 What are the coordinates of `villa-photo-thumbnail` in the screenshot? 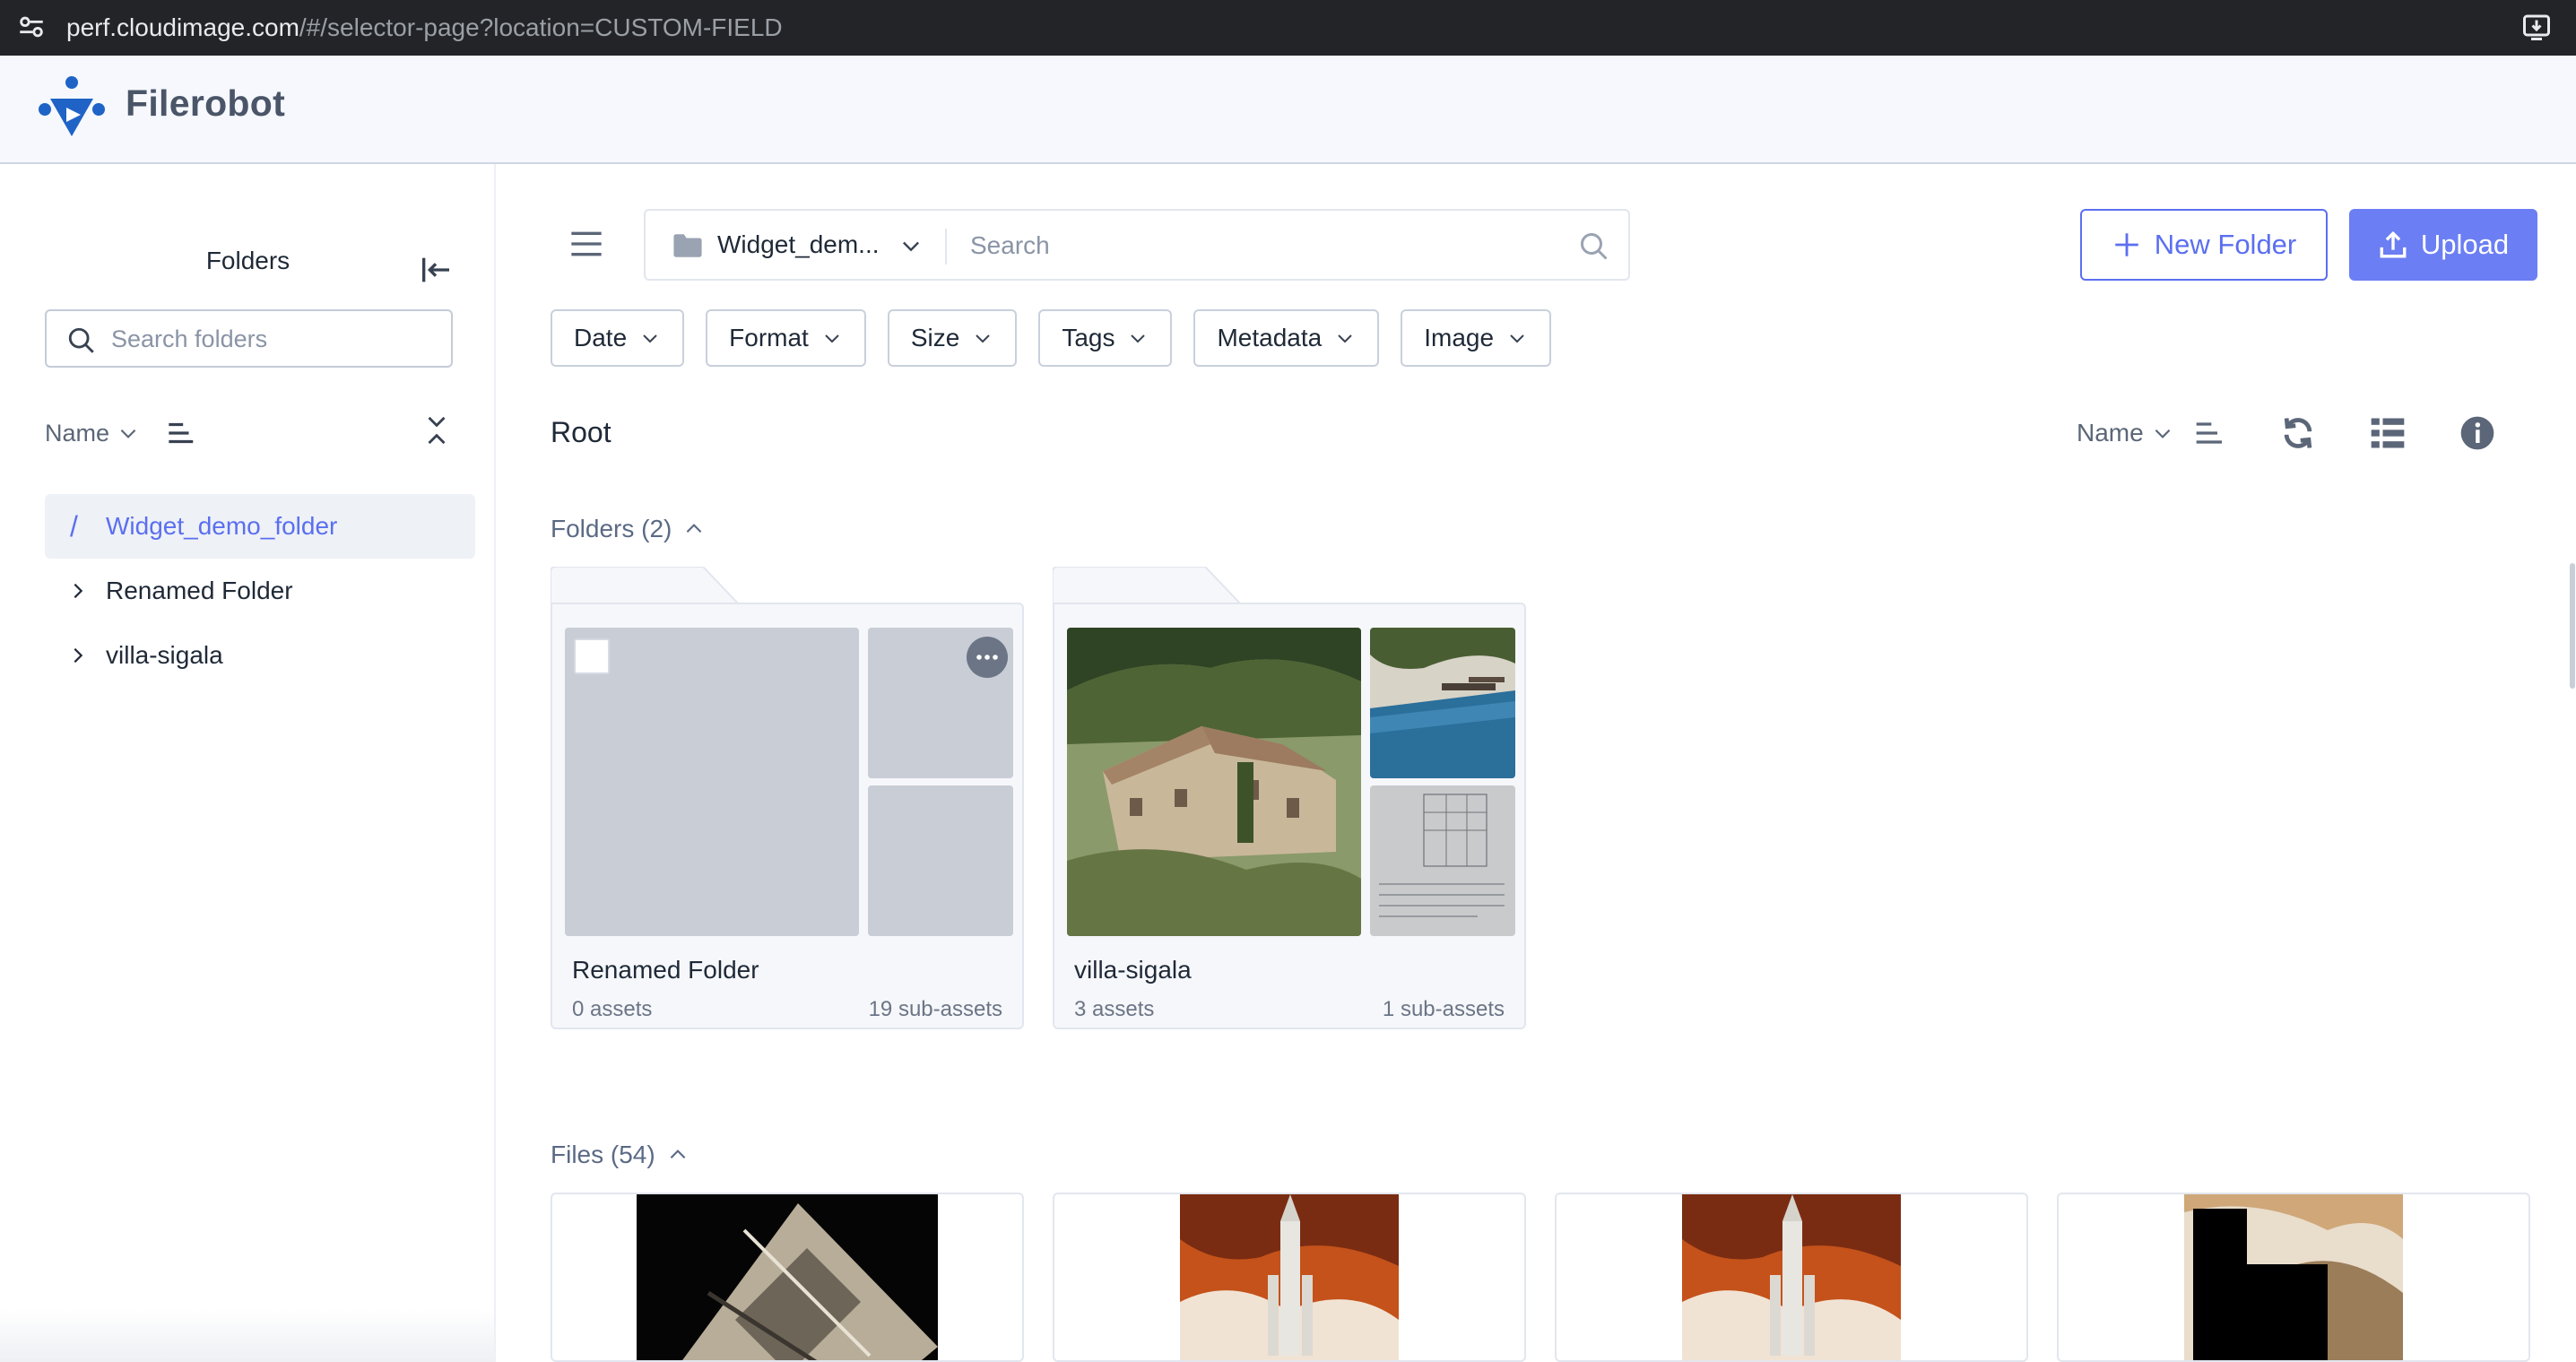 It's located at (1214, 782).